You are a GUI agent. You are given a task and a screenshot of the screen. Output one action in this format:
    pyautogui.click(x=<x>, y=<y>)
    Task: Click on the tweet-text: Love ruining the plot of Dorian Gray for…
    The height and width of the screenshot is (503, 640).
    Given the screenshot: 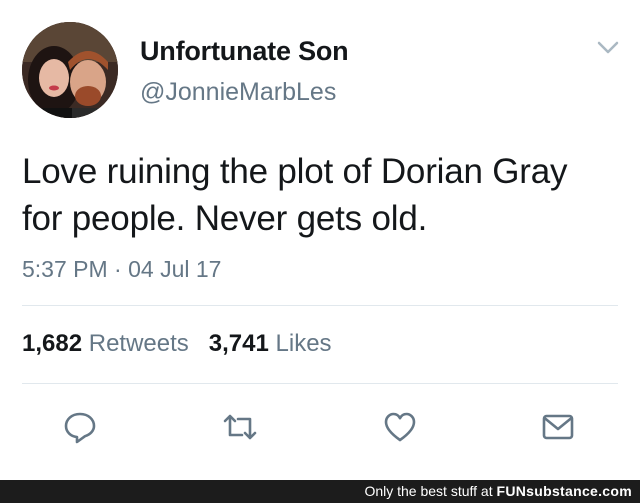 What is the action you would take?
    pyautogui.click(x=295, y=195)
    